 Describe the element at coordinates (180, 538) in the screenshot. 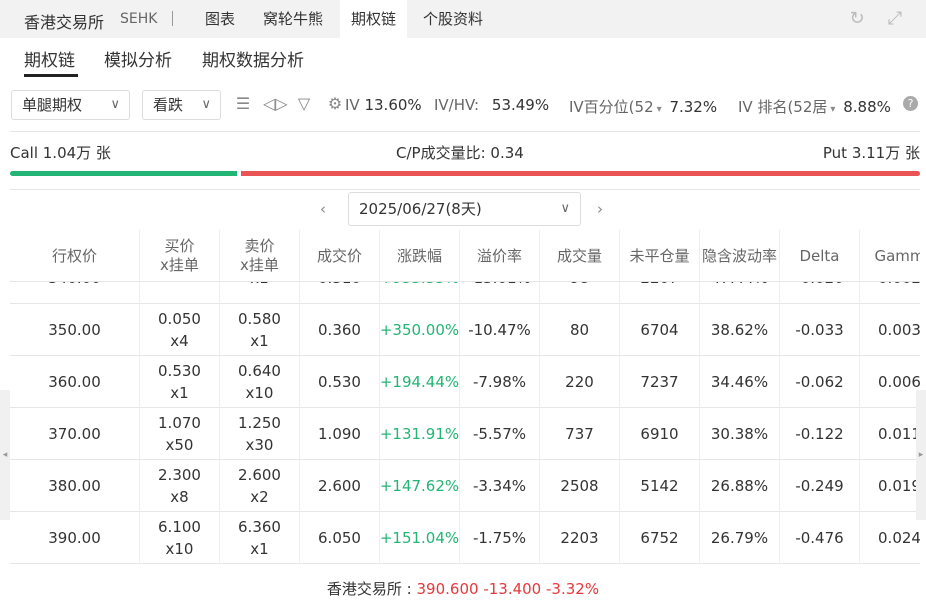

I see `cell-bid: 6.100 x10` at that location.